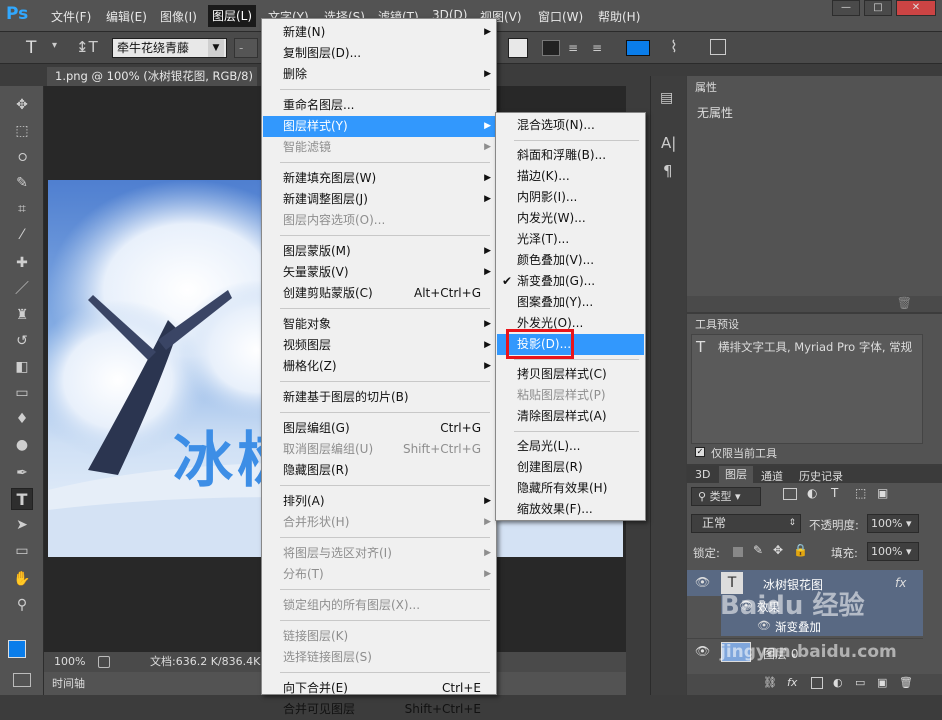 The width and height of the screenshot is (942, 720). Describe the element at coordinates (379, 470) in the screenshot. I see `layer-menu-item: 隐藏图层(R)` at that location.